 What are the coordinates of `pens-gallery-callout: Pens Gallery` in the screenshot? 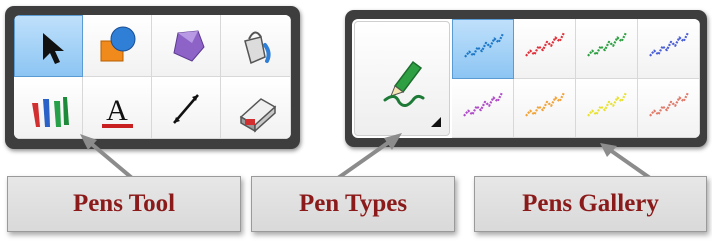 It's located at (590, 204).